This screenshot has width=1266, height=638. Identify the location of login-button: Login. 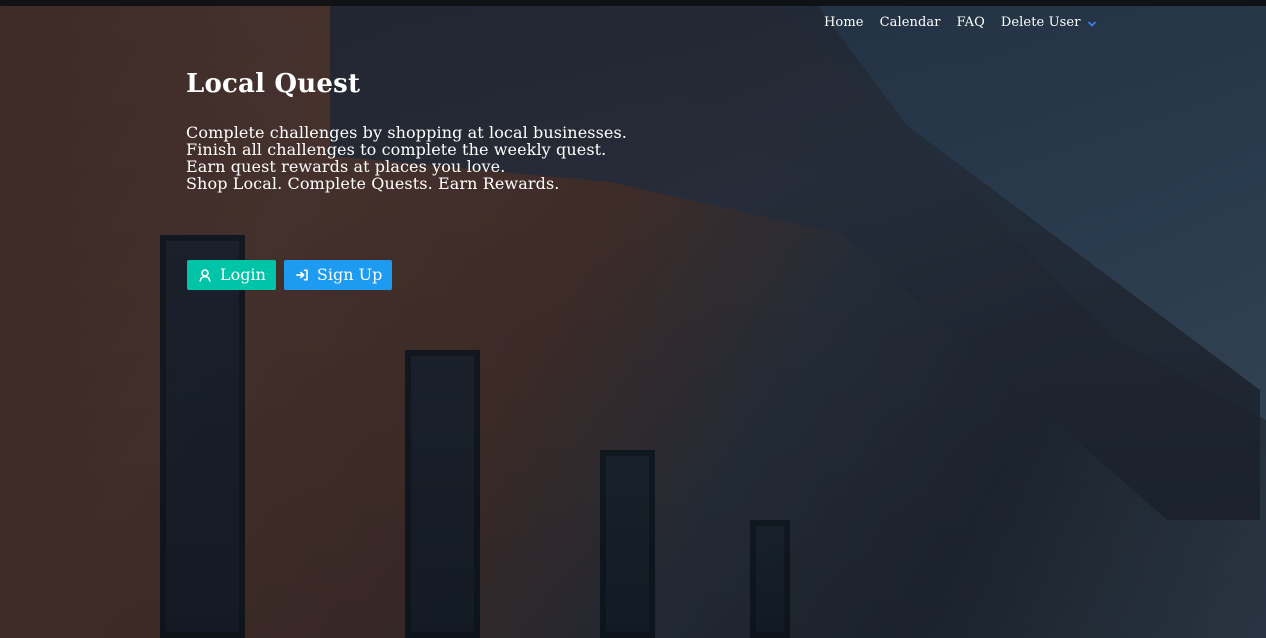
(231, 275).